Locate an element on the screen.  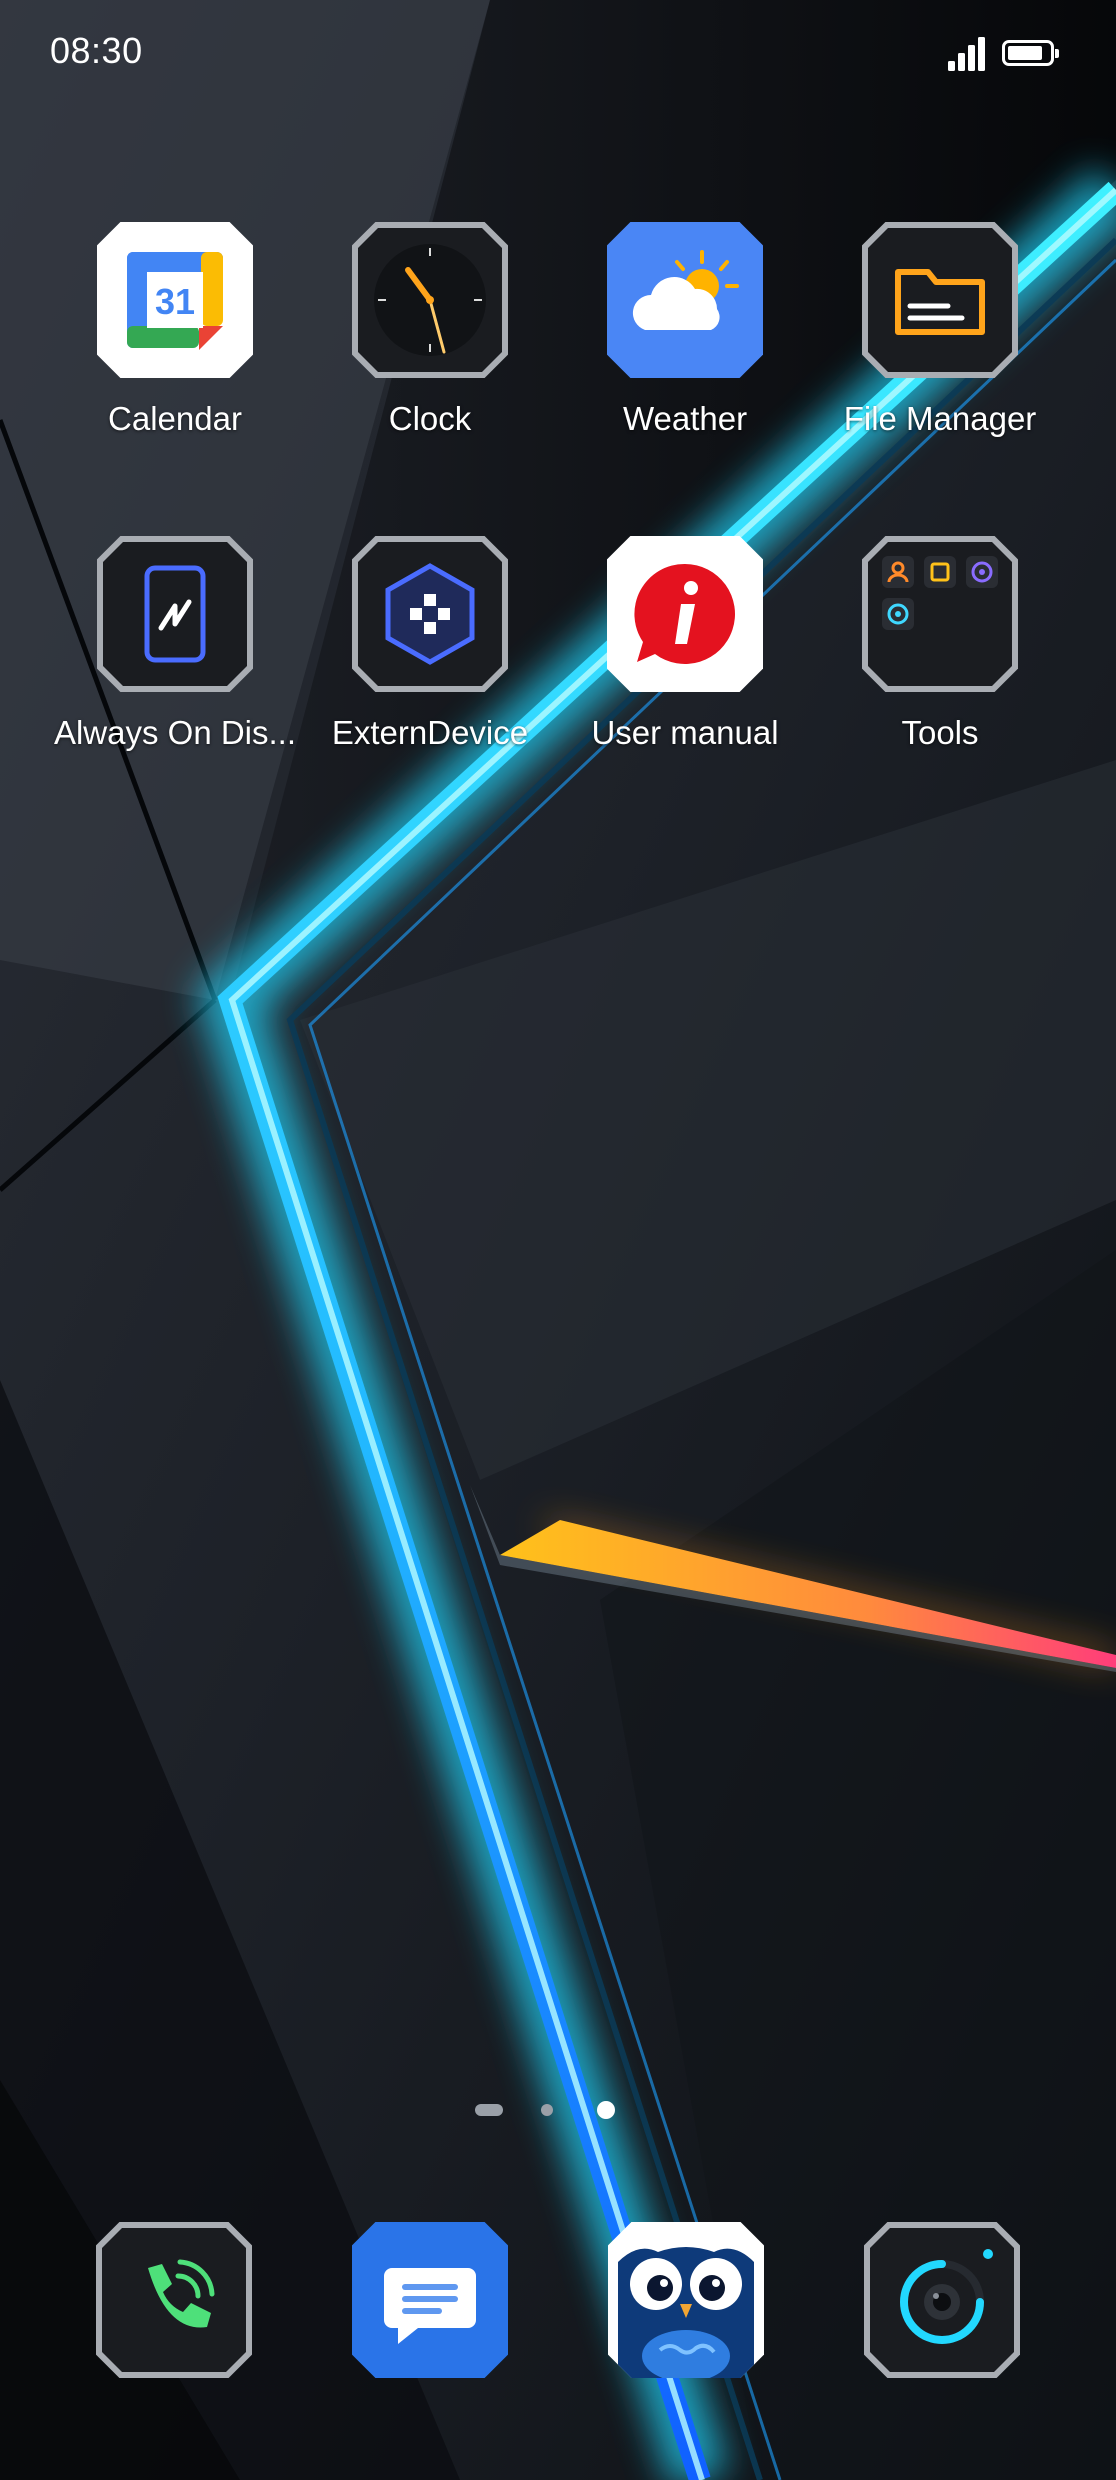
app-file-manager: File Manager is located at coordinates (940, 342).